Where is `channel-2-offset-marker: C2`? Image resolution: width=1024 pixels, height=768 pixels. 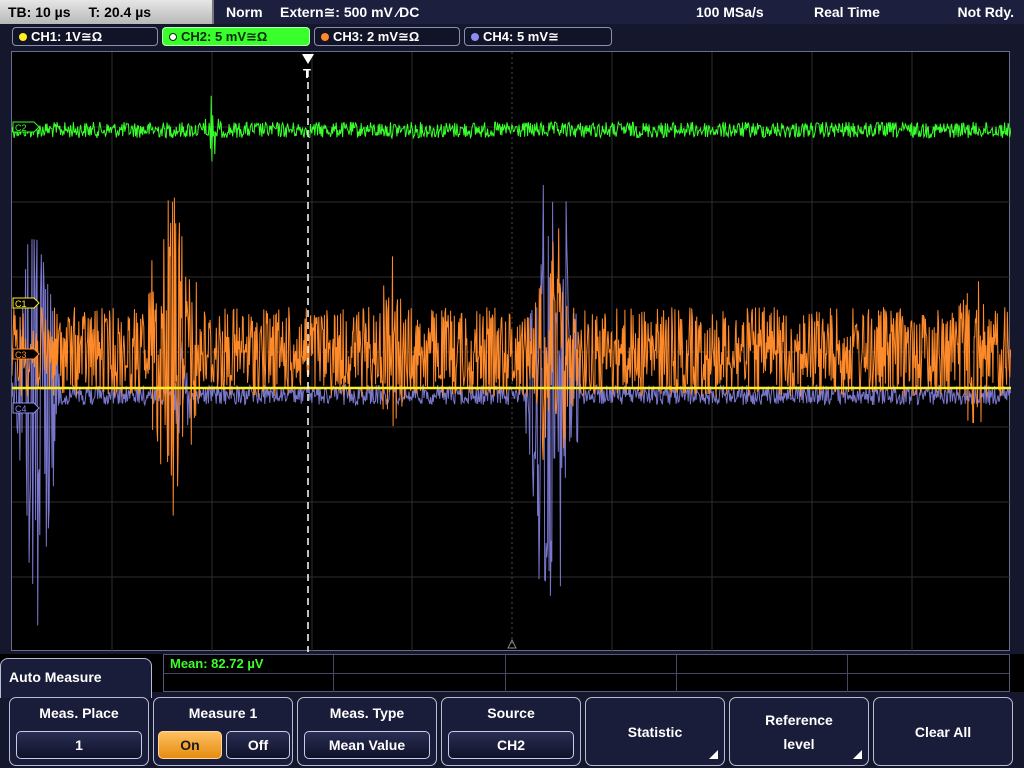
channel-2-offset-marker: C2 is located at coordinates (26, 127).